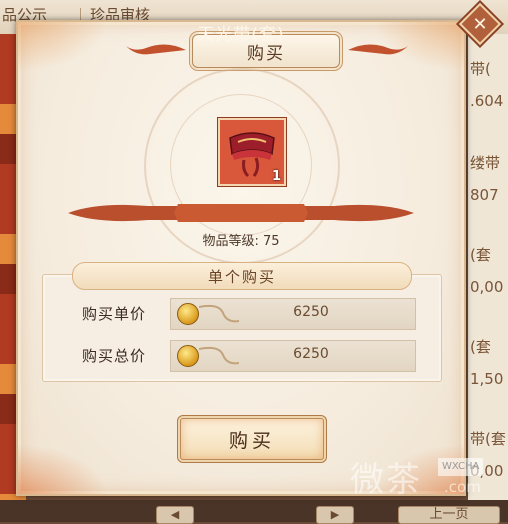  Describe the element at coordinates (114, 356) in the screenshot. I see `total-price-label: 购买总价` at that location.